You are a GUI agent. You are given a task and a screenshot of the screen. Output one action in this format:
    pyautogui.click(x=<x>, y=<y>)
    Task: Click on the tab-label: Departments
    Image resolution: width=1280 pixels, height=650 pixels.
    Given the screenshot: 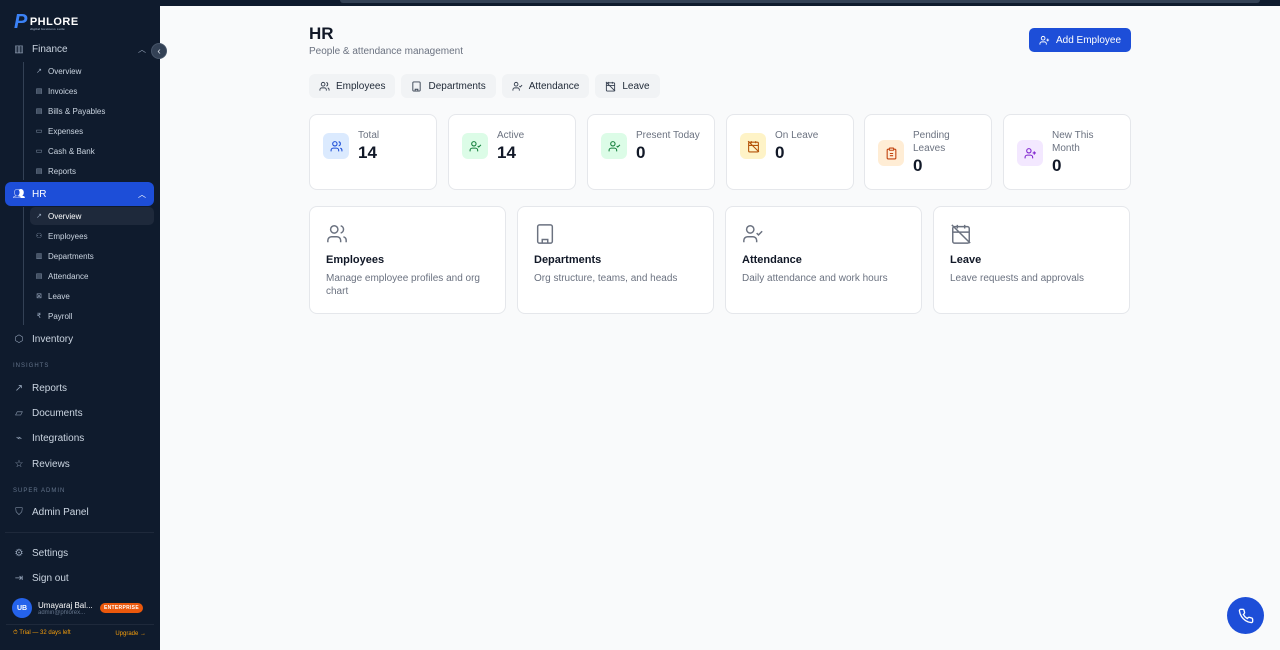 What is the action you would take?
    pyautogui.click(x=457, y=86)
    